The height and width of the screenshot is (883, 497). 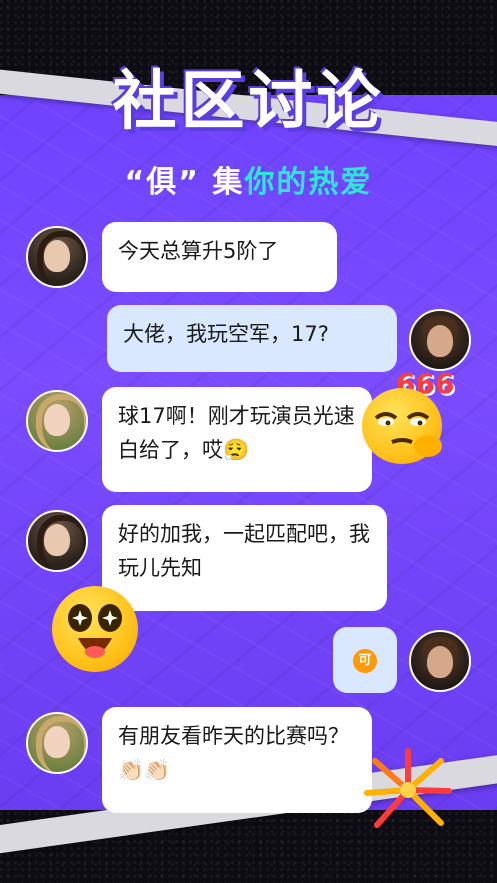 What do you see at coordinates (236, 433) in the screenshot?
I see `message-text: 球17啊！刚才玩演员光速白给了，哎😮‍💨` at bounding box center [236, 433].